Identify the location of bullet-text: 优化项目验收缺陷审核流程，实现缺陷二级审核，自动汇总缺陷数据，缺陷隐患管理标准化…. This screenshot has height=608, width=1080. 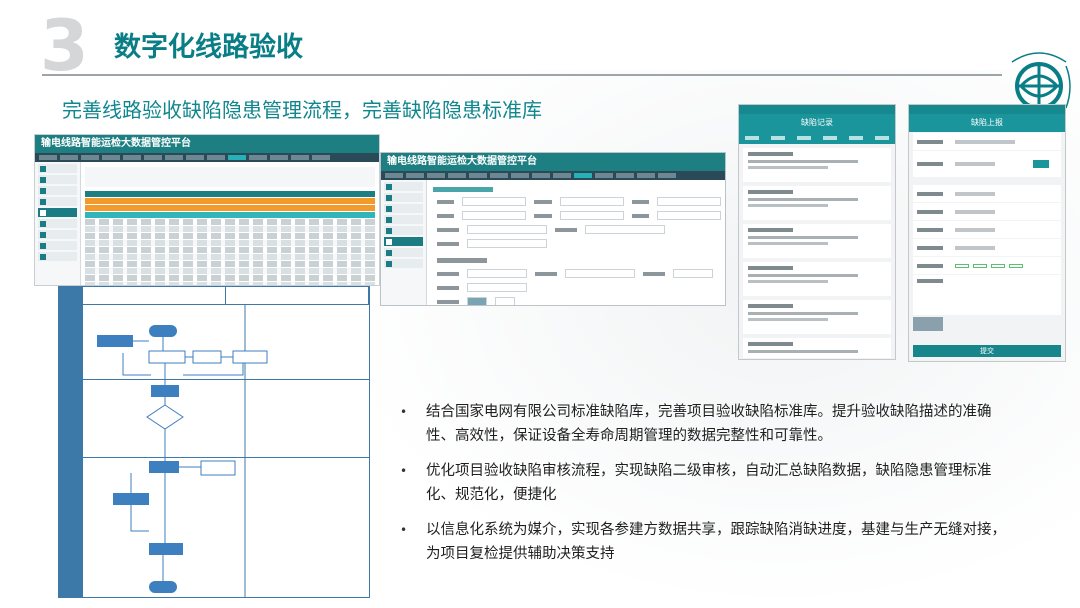
(709, 483).